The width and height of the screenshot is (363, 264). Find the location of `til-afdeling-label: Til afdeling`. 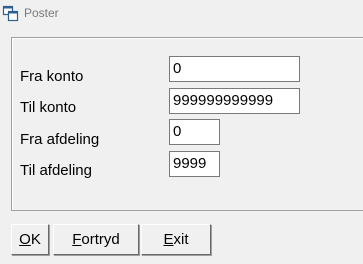

til-afdeling-label: Til afdeling is located at coordinates (56, 170).